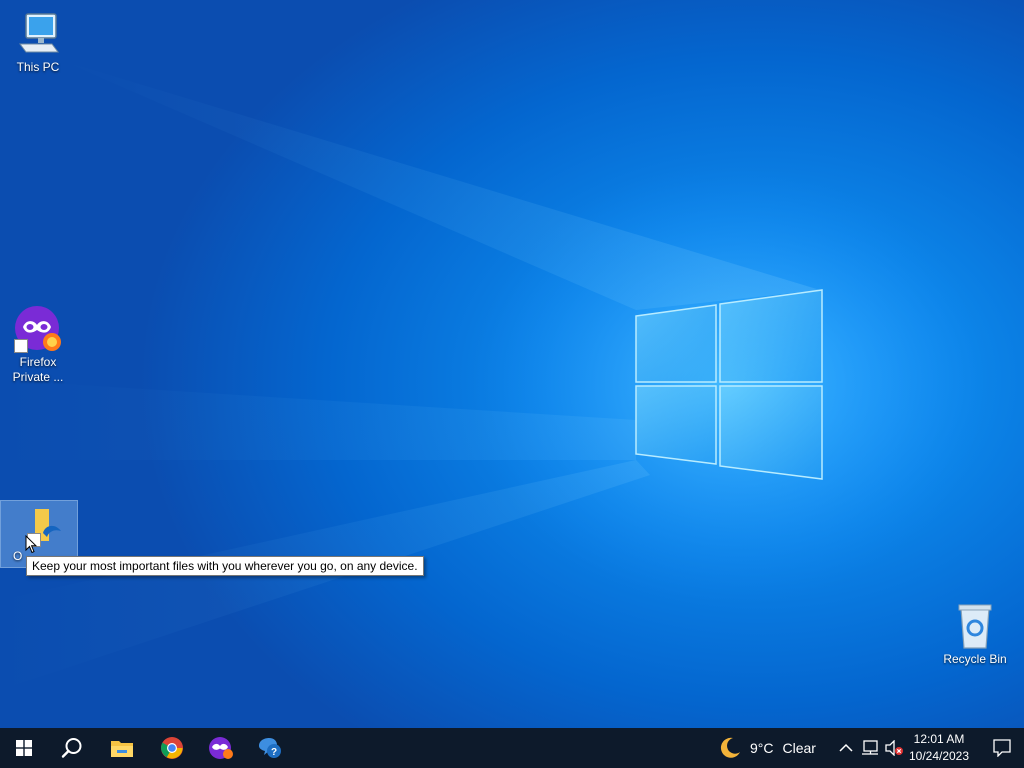 The image size is (1024, 768). What do you see at coordinates (38, 67) in the screenshot?
I see `desktop-icon-label: This PC` at bounding box center [38, 67].